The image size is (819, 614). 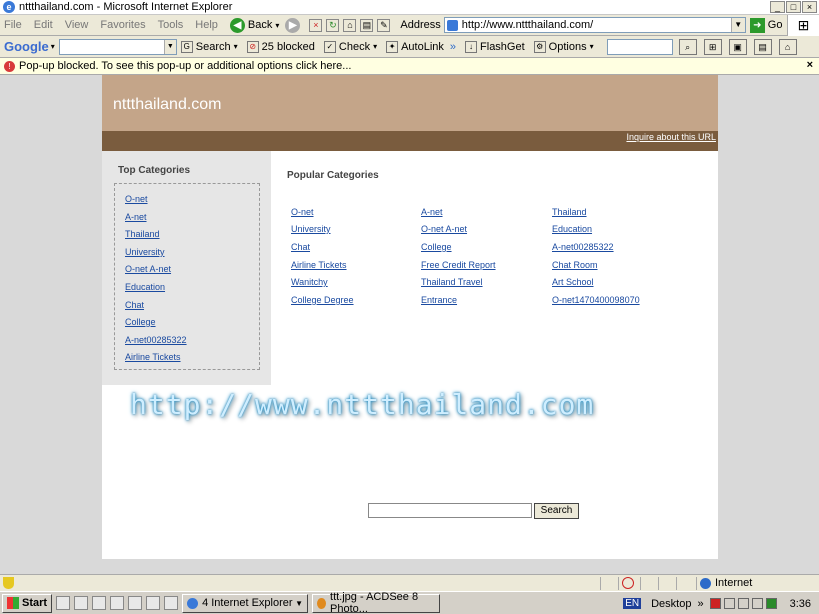 What do you see at coordinates (743, 603) in the screenshot?
I see `tray-volume-icon` at bounding box center [743, 603].